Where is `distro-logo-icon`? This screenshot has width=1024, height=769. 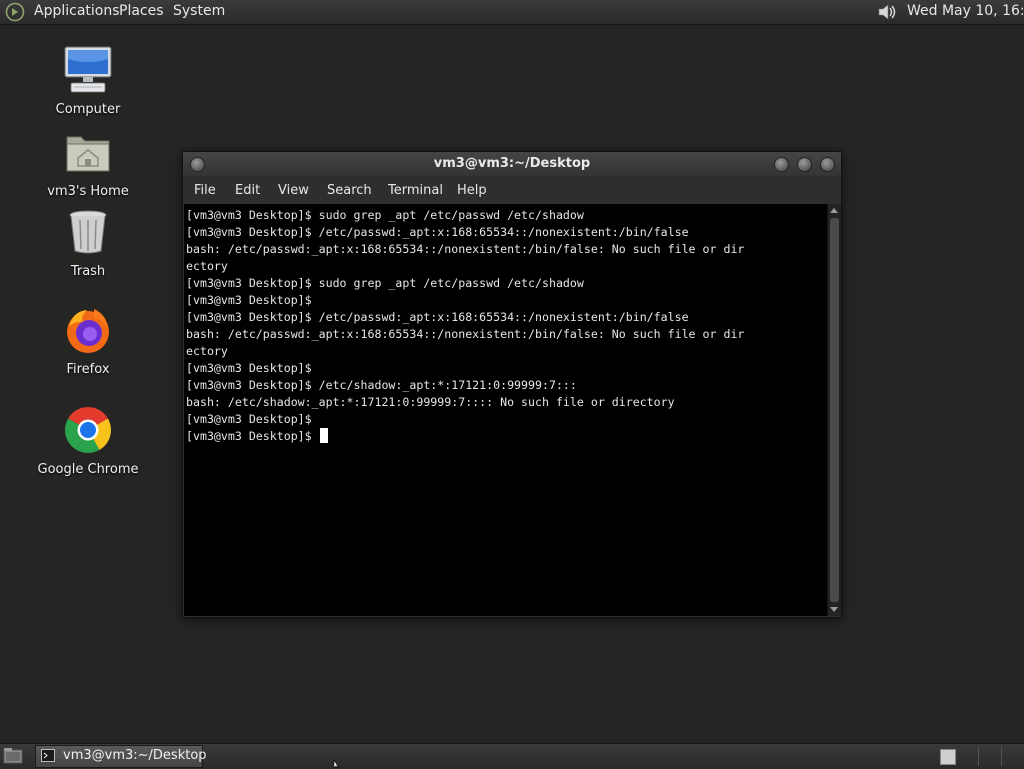 distro-logo-icon is located at coordinates (15, 12).